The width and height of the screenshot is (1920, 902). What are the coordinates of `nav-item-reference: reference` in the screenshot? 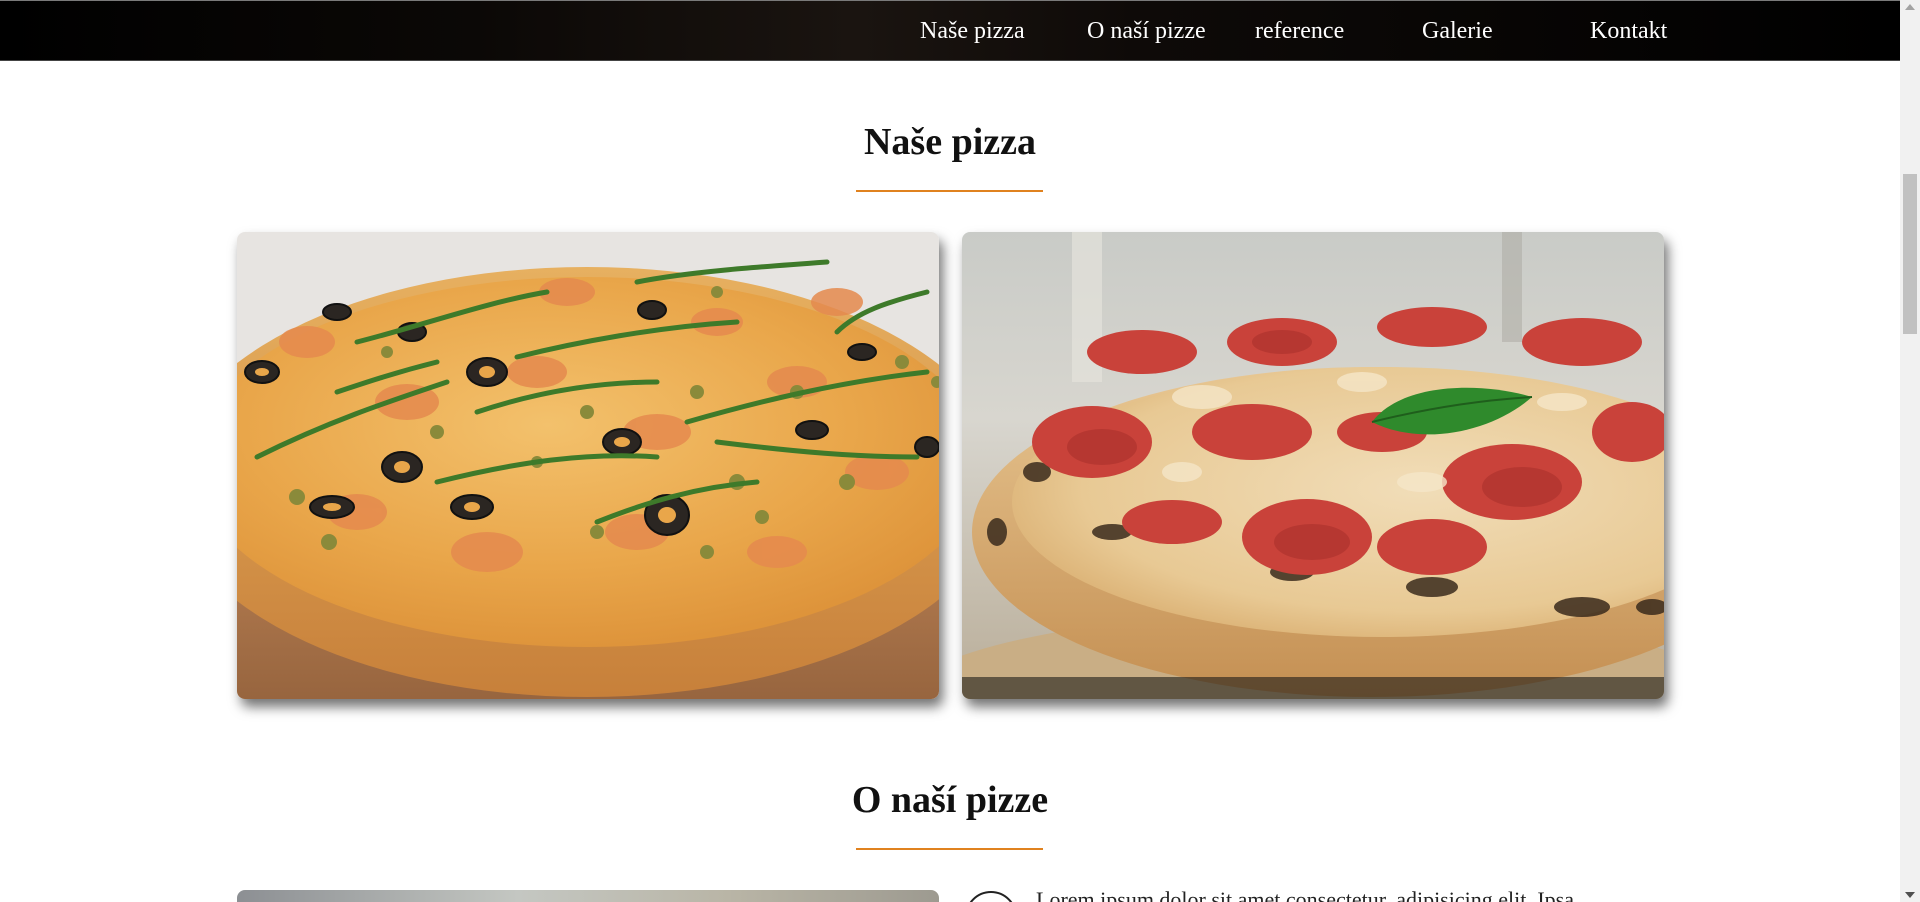 It's located at (1299, 31).